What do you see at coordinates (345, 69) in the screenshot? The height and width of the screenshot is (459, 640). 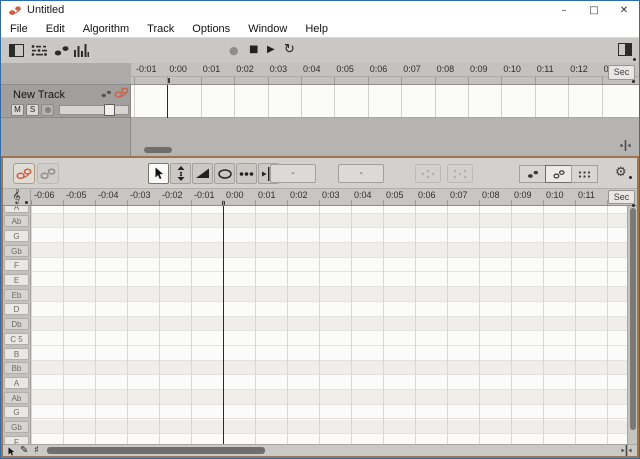 I see `arrange-tick-label: 0:05` at bounding box center [345, 69].